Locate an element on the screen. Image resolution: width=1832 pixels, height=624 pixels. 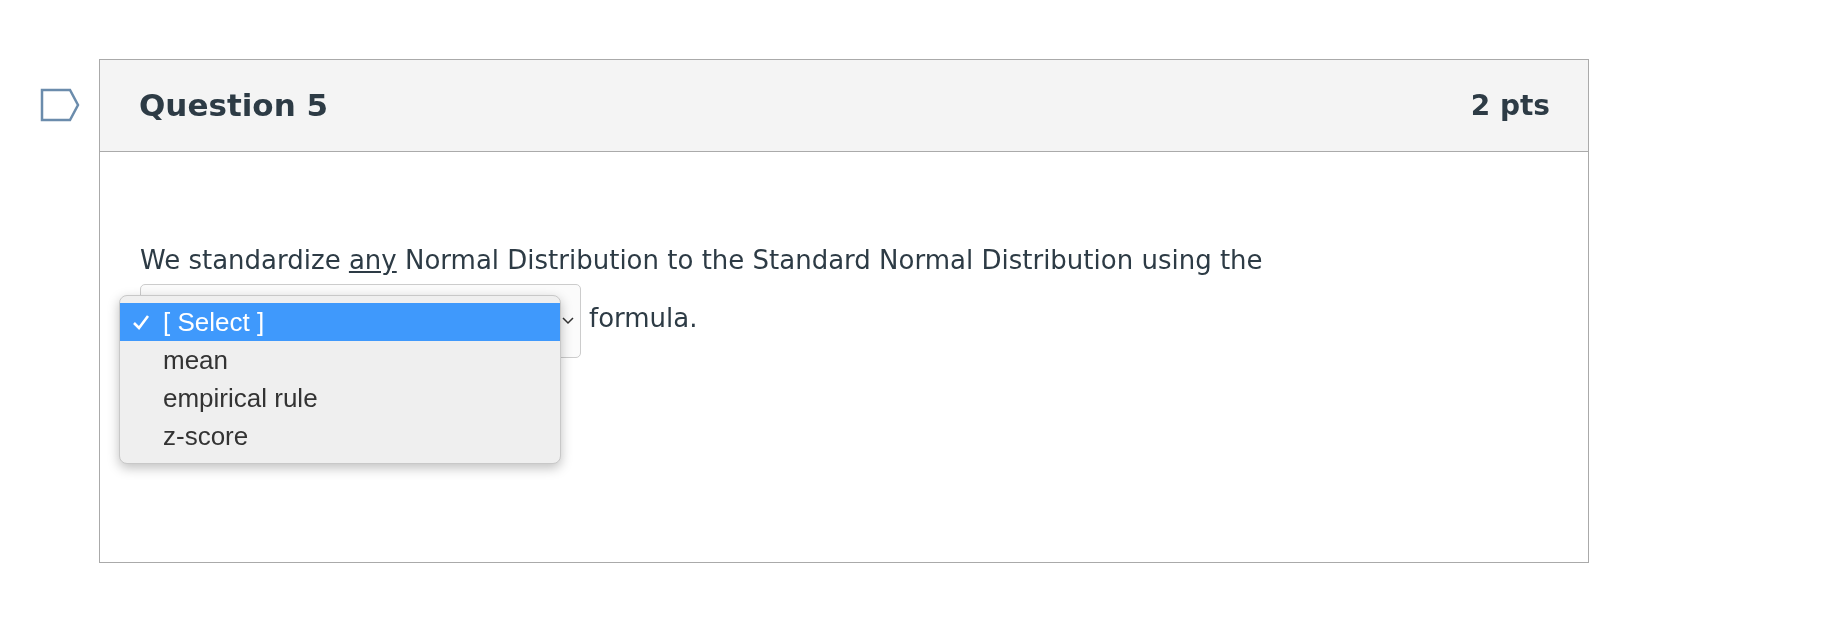
question-title: Question 5 is located at coordinates (234, 106).